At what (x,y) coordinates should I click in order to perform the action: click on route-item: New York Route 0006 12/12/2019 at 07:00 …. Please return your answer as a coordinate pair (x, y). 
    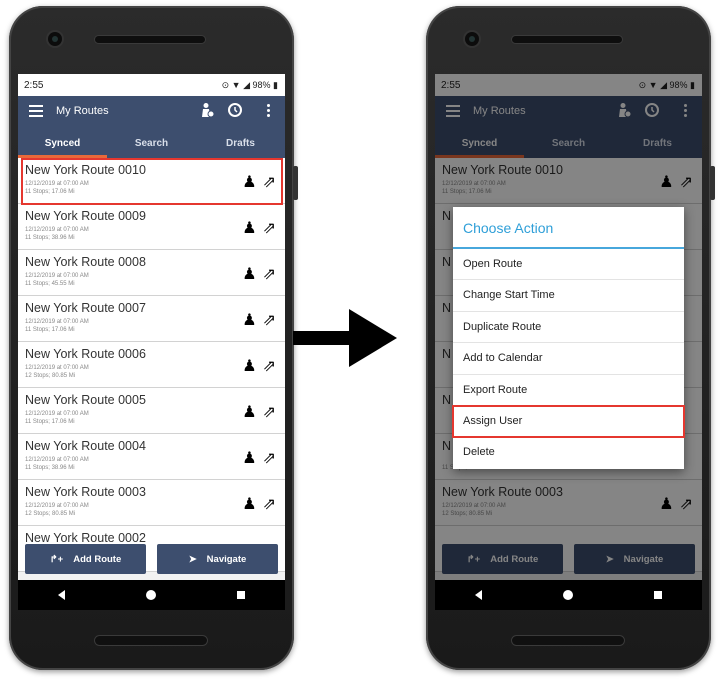
    Looking at the image, I should click on (151, 365).